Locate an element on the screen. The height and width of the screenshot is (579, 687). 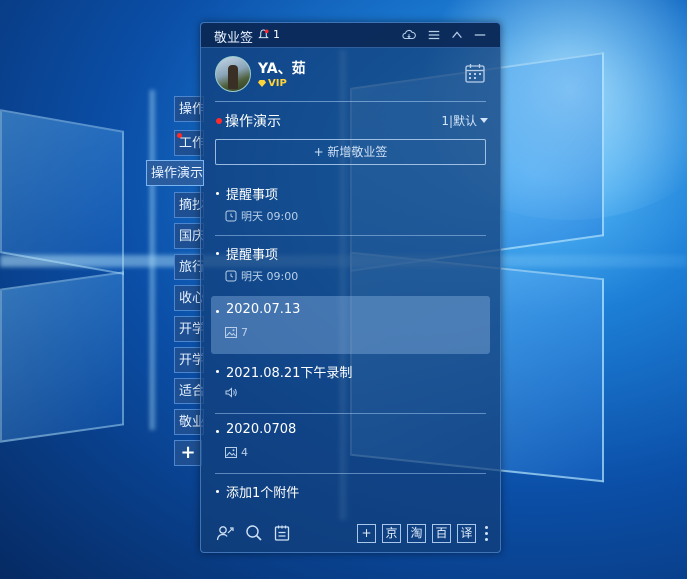
username: YA、茹 is located at coordinates (282, 69).